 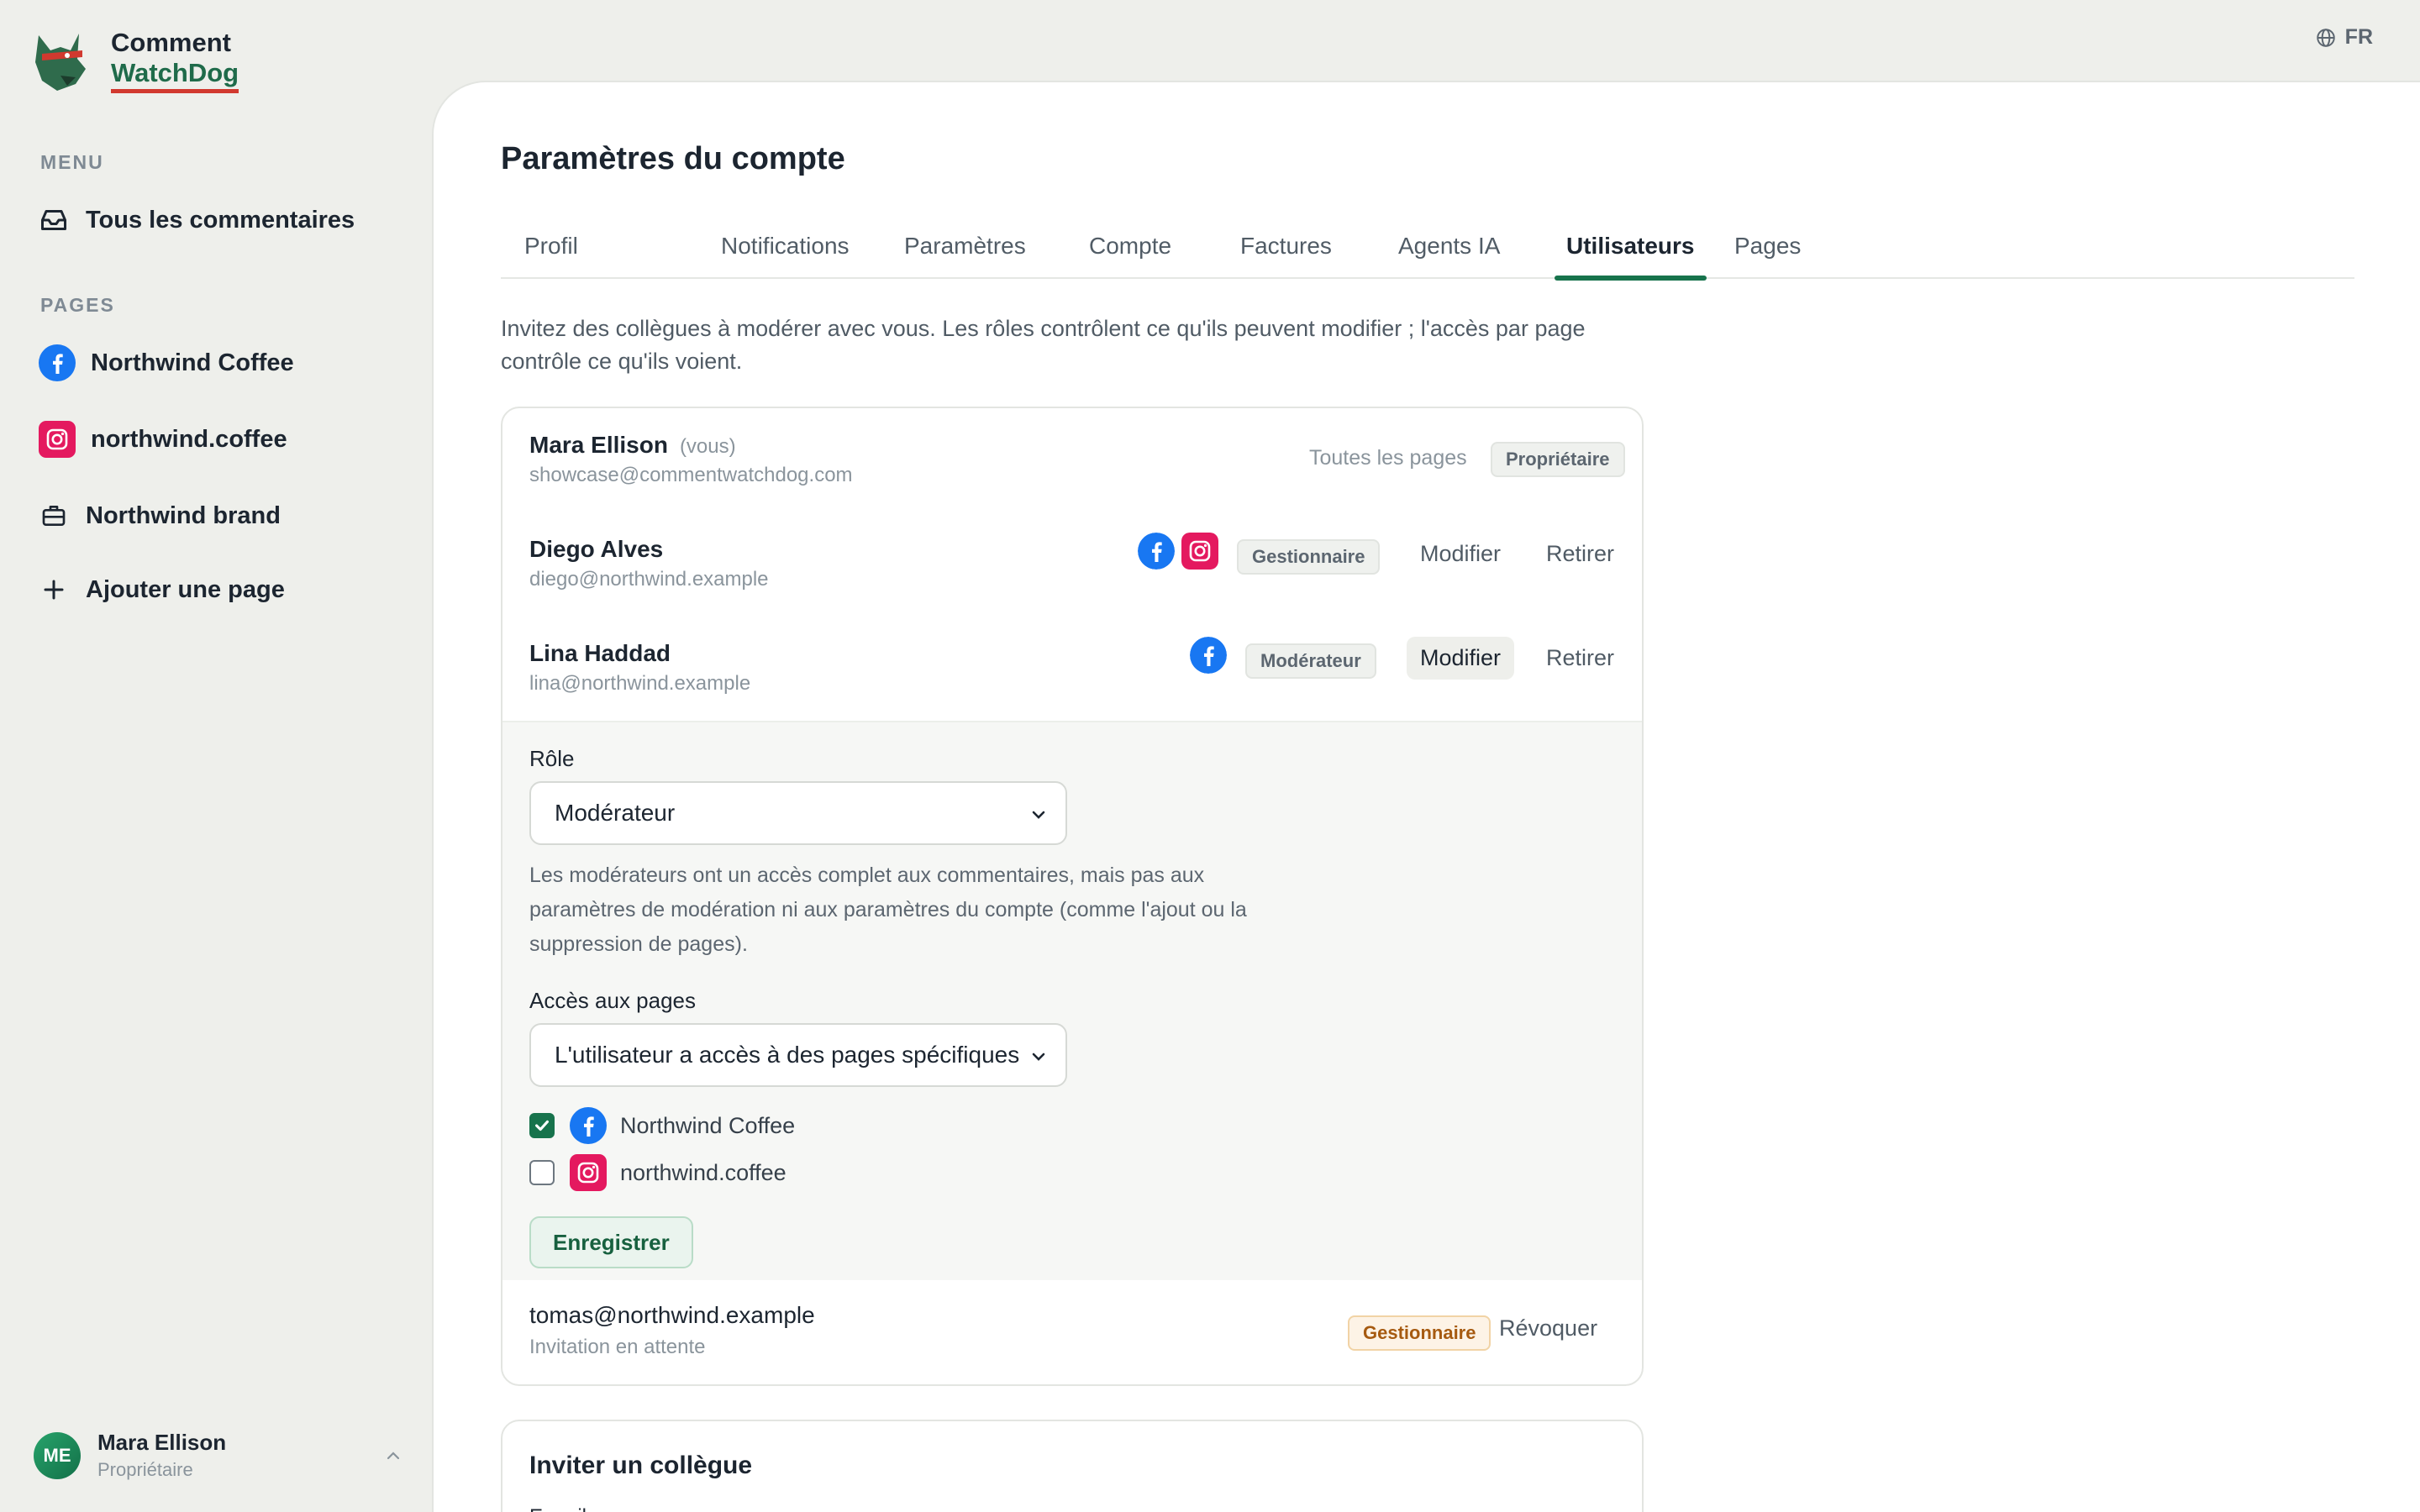 What do you see at coordinates (600, 653) in the screenshot?
I see `user-name: Lina Haddad` at bounding box center [600, 653].